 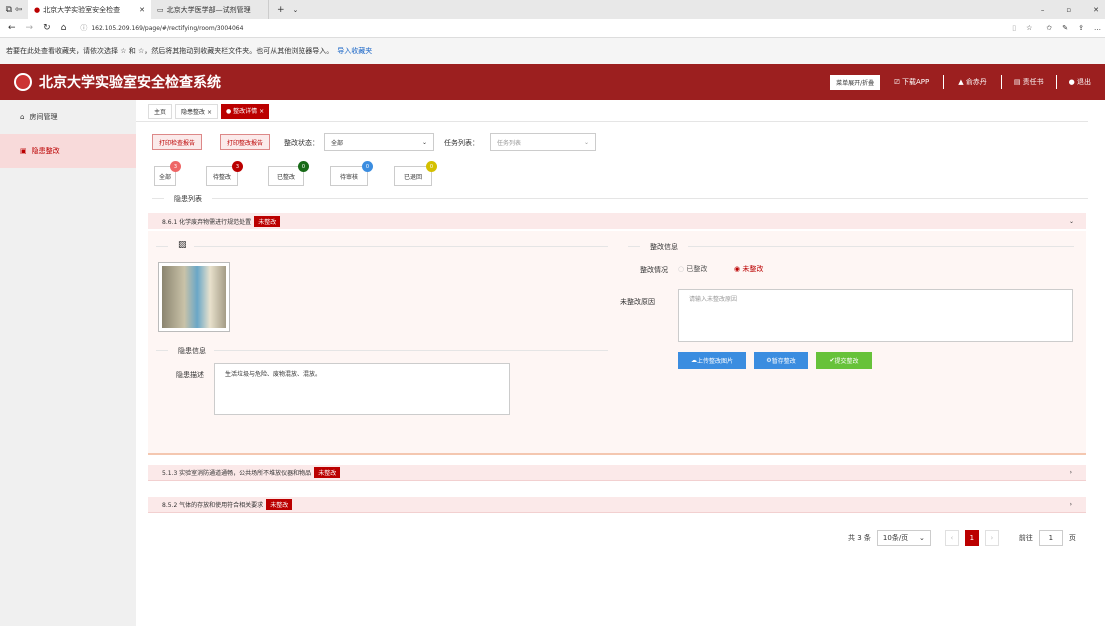 I want to click on reason-textarea: 请输入未整改原因, so click(x=875, y=315).